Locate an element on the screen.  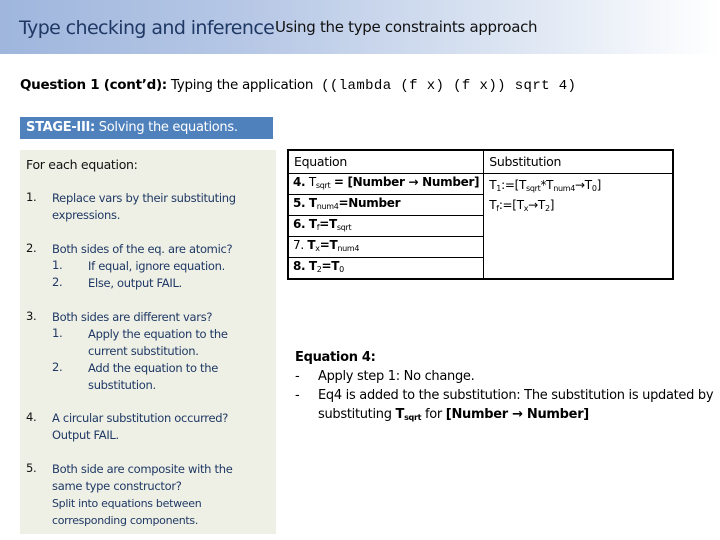
substep: 2. Add the equation to the substitution. is located at coordinates (146, 377).